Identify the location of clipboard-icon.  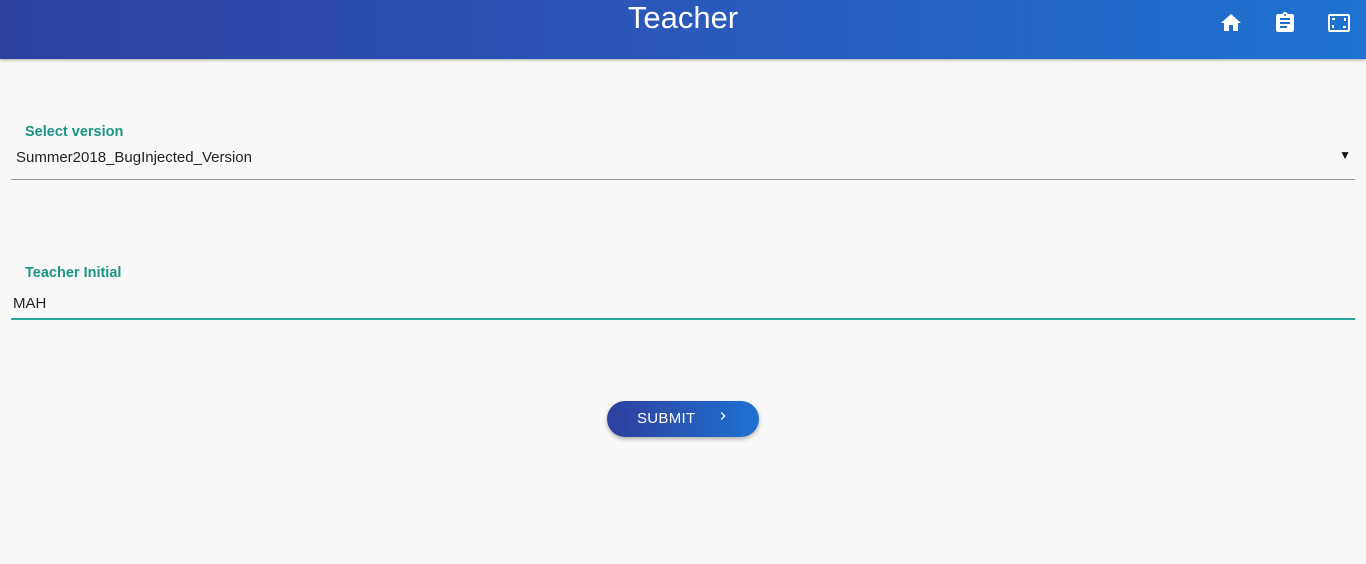
(1285, 23).